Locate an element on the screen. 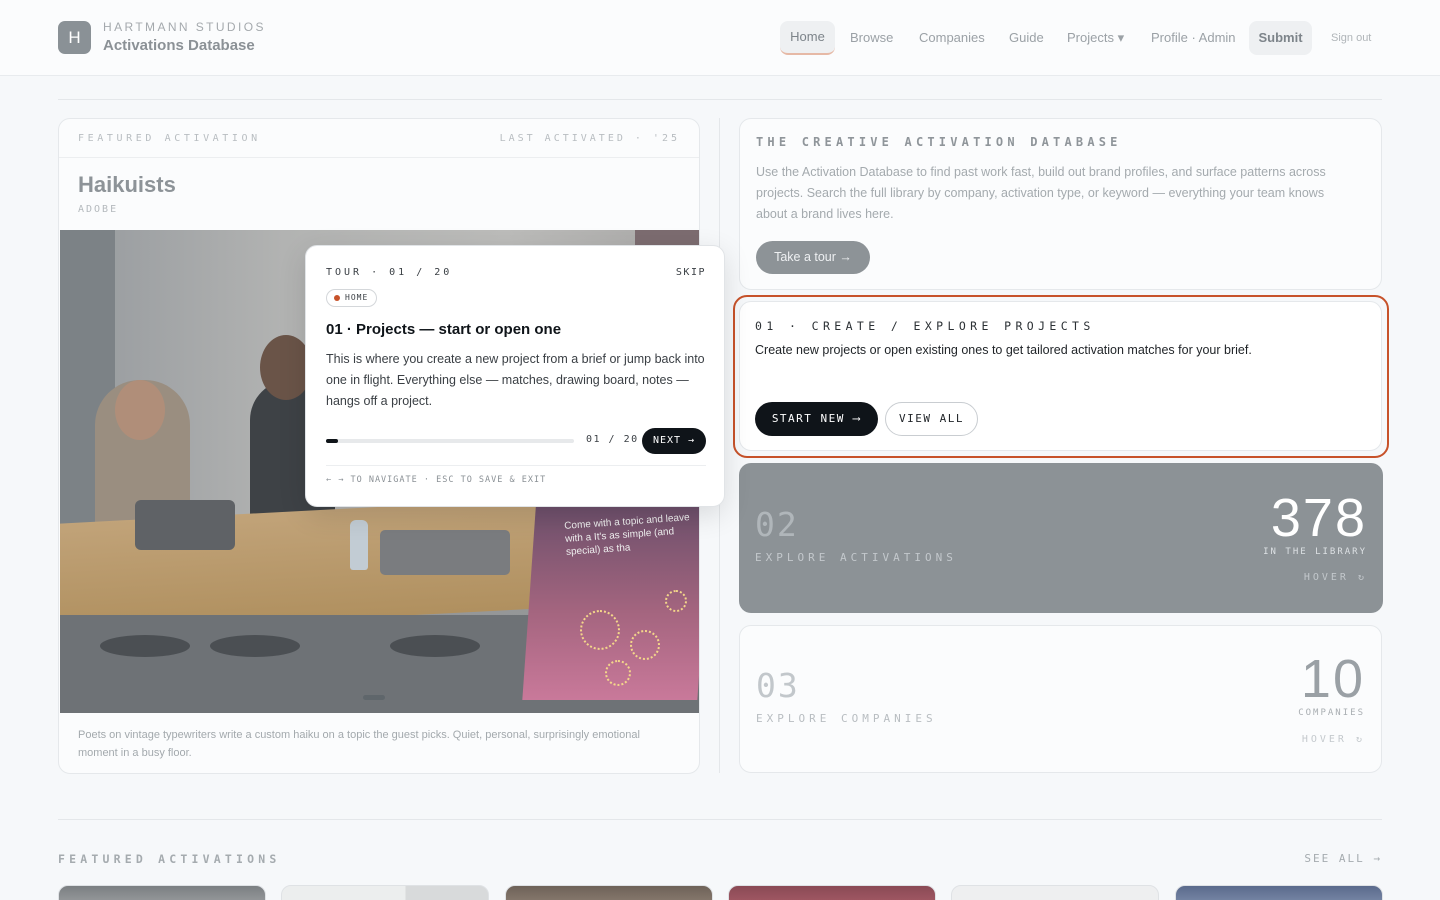 The image size is (1440, 900). tour-highlight-ring is located at coordinates (1061, 376).